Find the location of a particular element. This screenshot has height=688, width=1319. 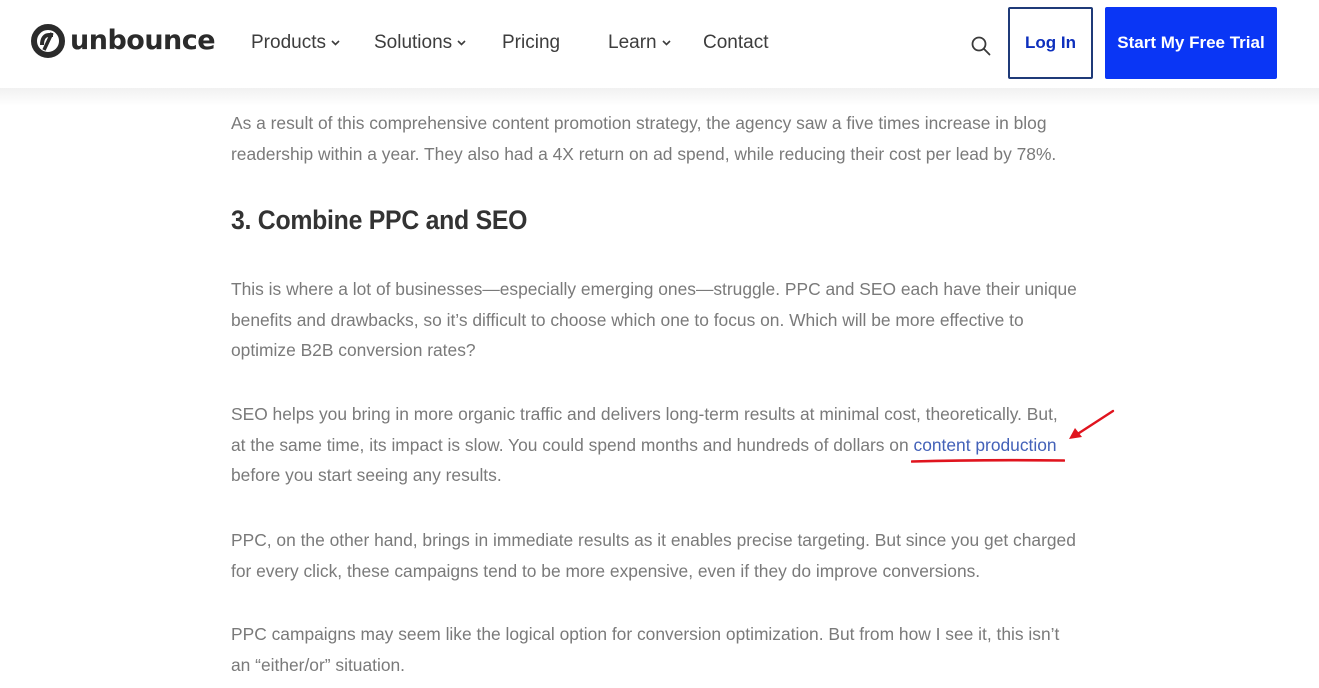

nav-pricing: Pricing is located at coordinates (531, 43).